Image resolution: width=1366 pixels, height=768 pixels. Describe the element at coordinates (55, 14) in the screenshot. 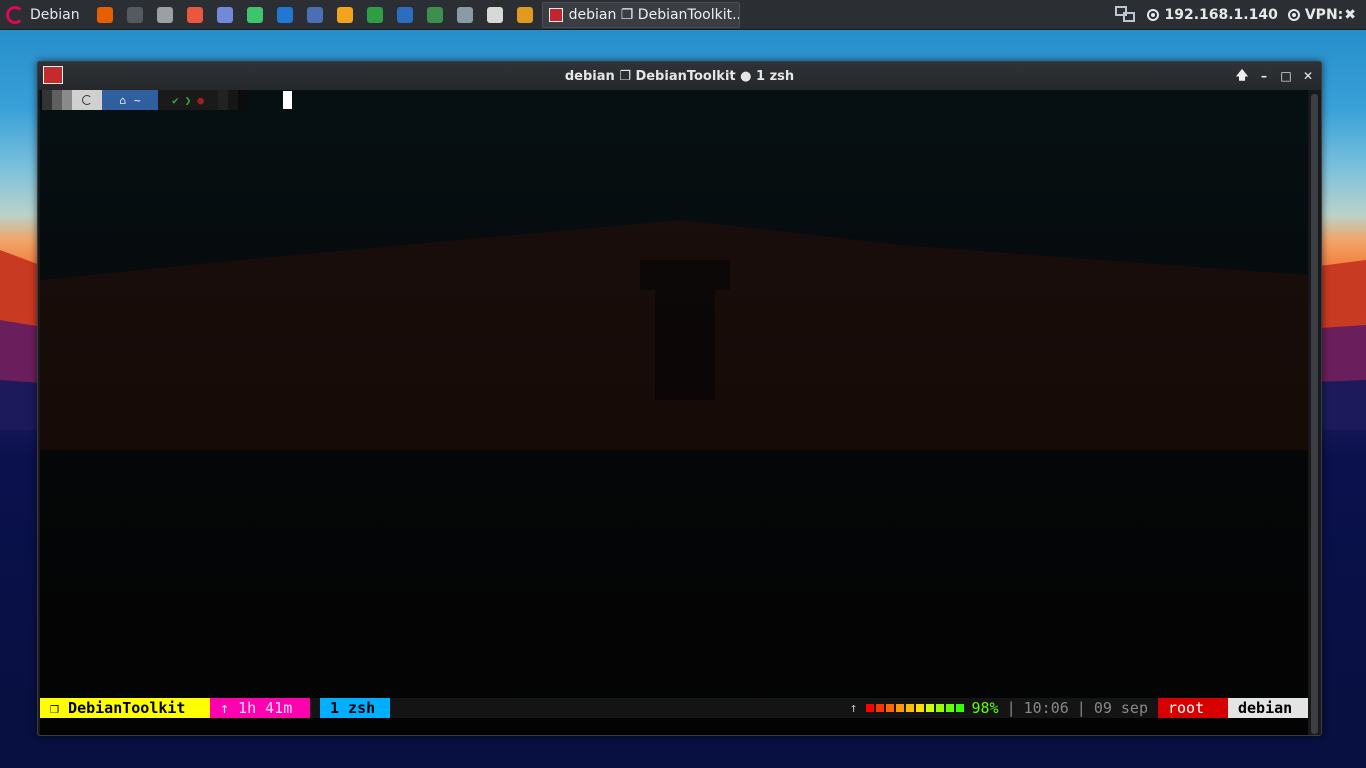

I see `start-menu-label: Debian` at that location.